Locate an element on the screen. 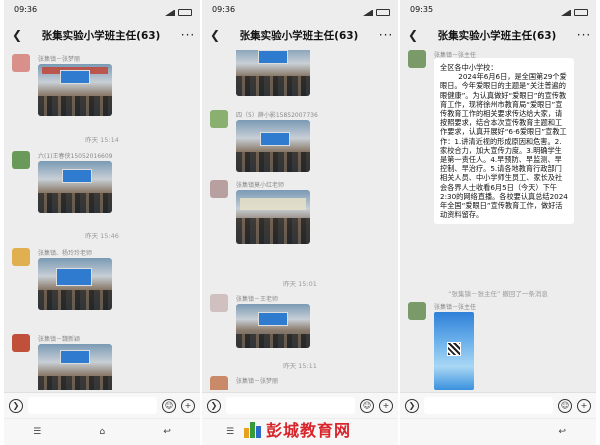  sender-name: 张集镇、杨玲玲老师 is located at coordinates (65, 253).